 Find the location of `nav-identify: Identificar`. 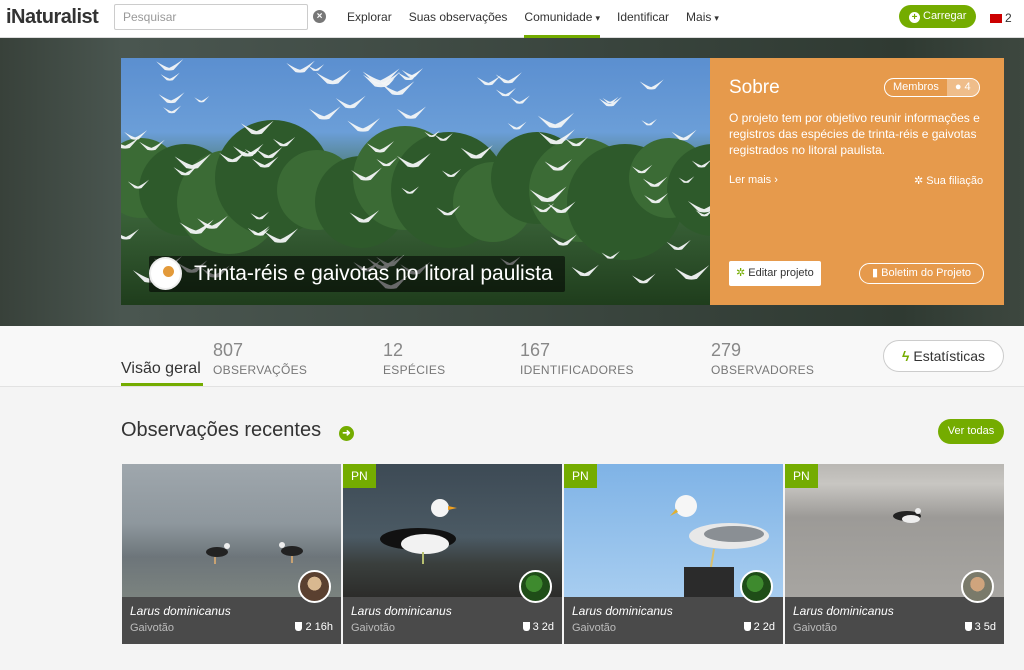

nav-identify: Identificar is located at coordinates (643, 19).